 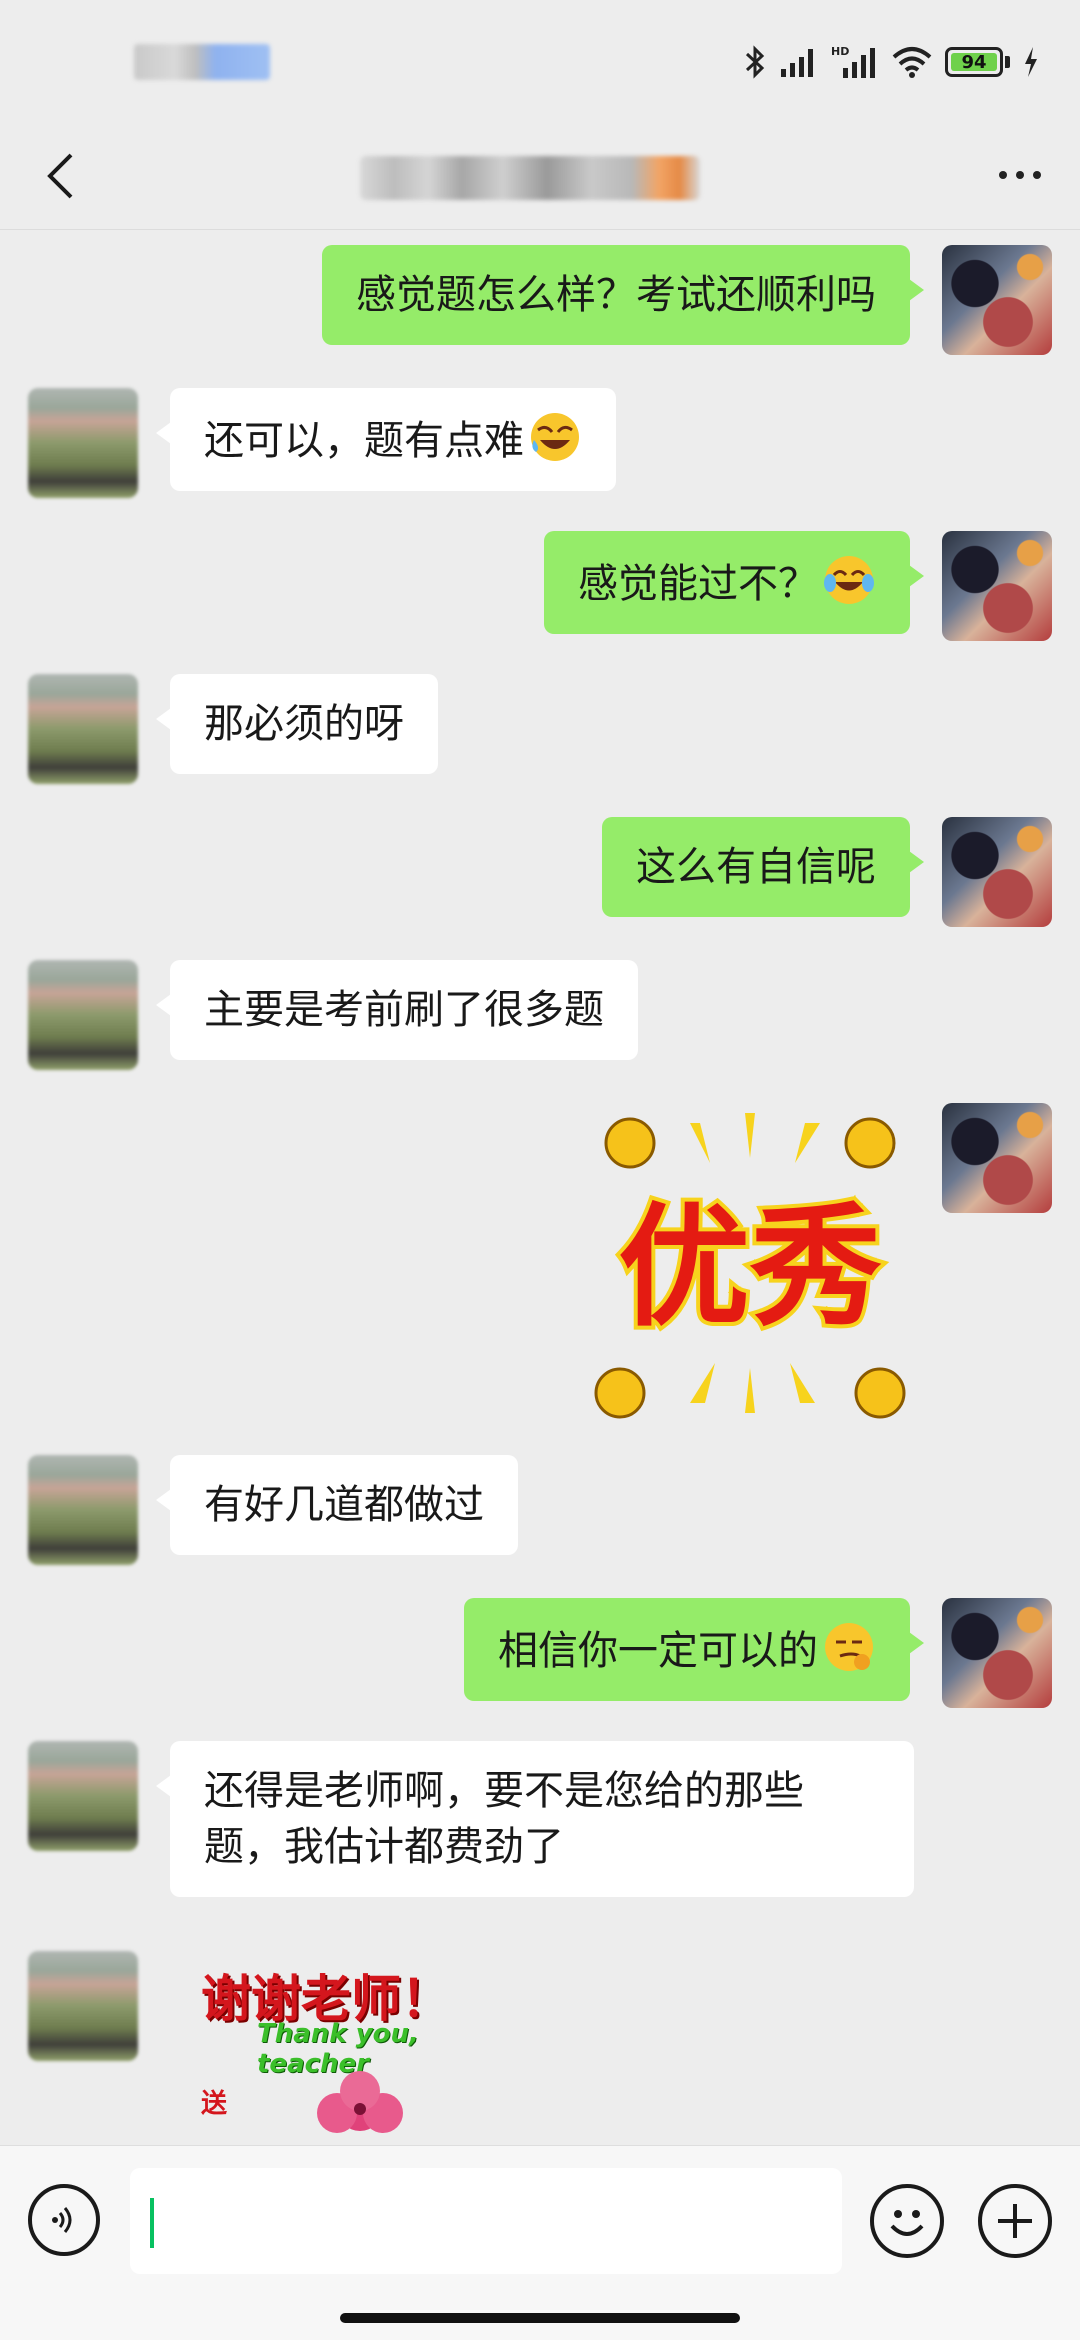 I want to click on input-bar, so click(x=540, y=2242).